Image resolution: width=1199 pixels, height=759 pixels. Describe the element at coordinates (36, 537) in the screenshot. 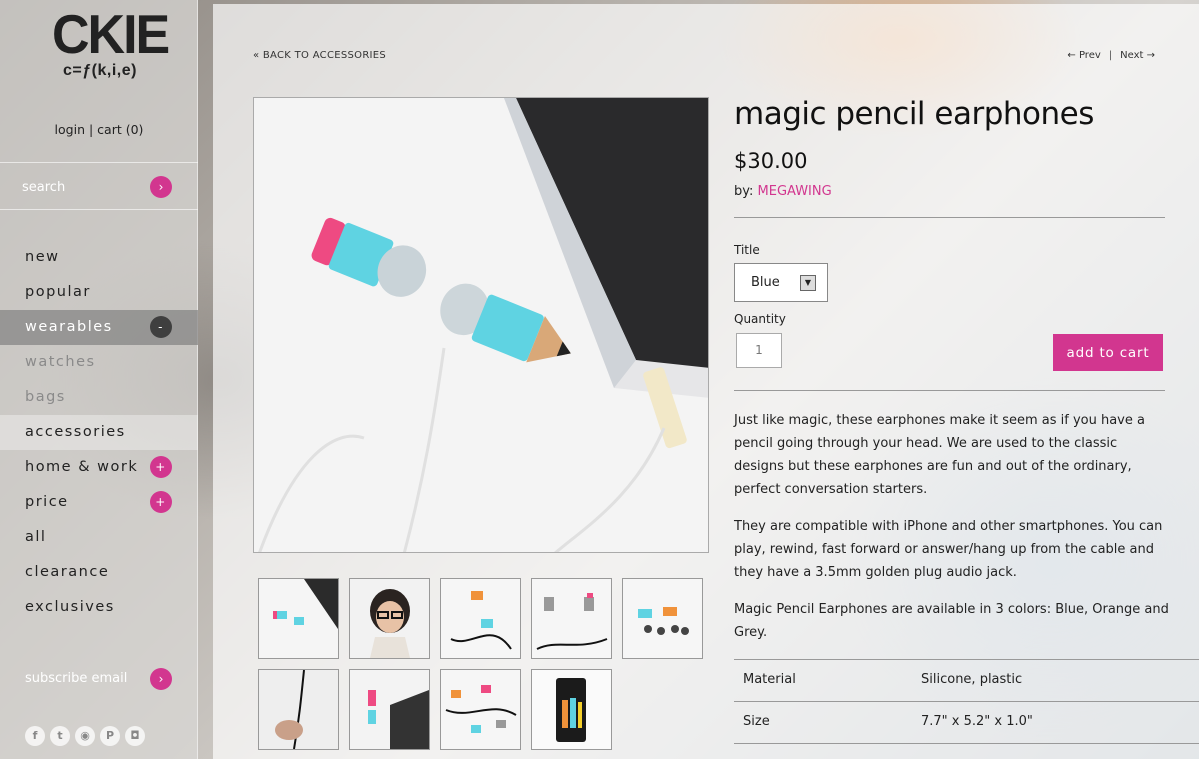

I see `nav-item-label: all` at that location.